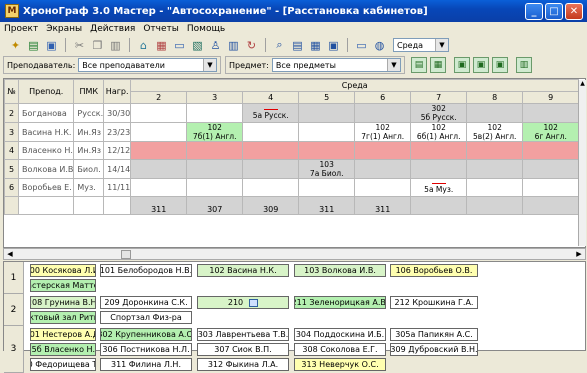 This screenshot has width=587, height=373. I want to click on menu-project: Проект, so click(21, 29).